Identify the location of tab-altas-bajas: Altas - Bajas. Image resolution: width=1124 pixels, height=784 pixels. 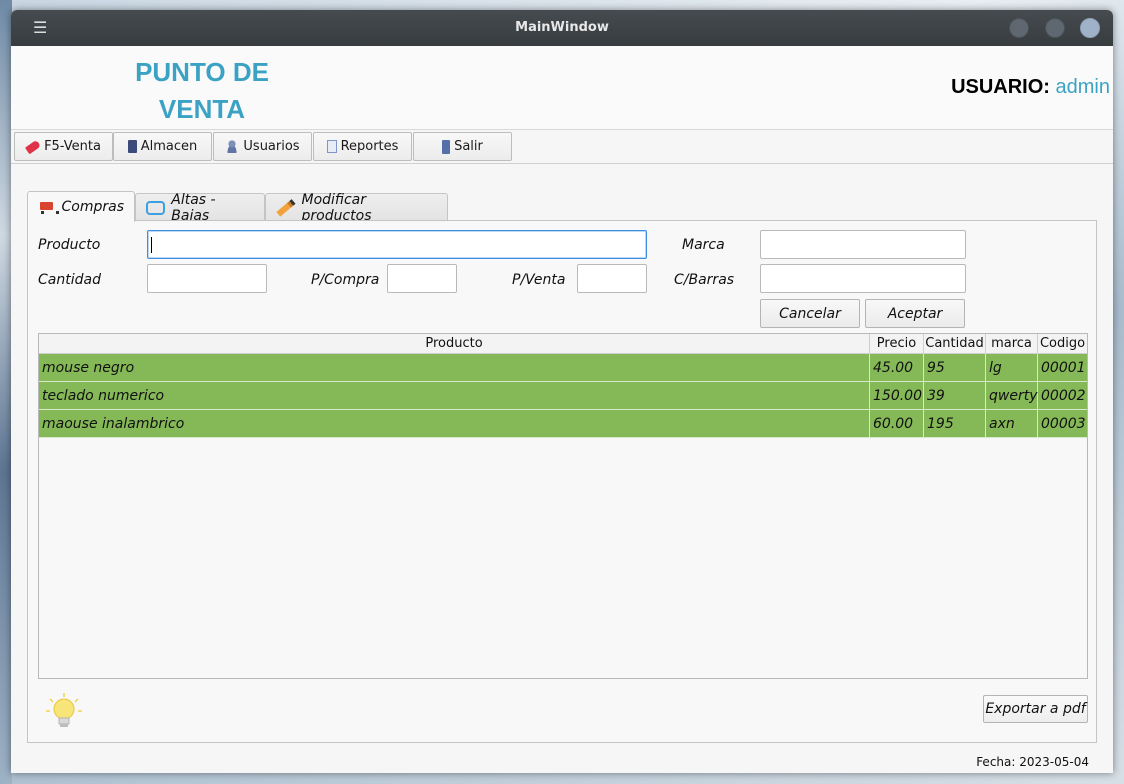
(200, 207).